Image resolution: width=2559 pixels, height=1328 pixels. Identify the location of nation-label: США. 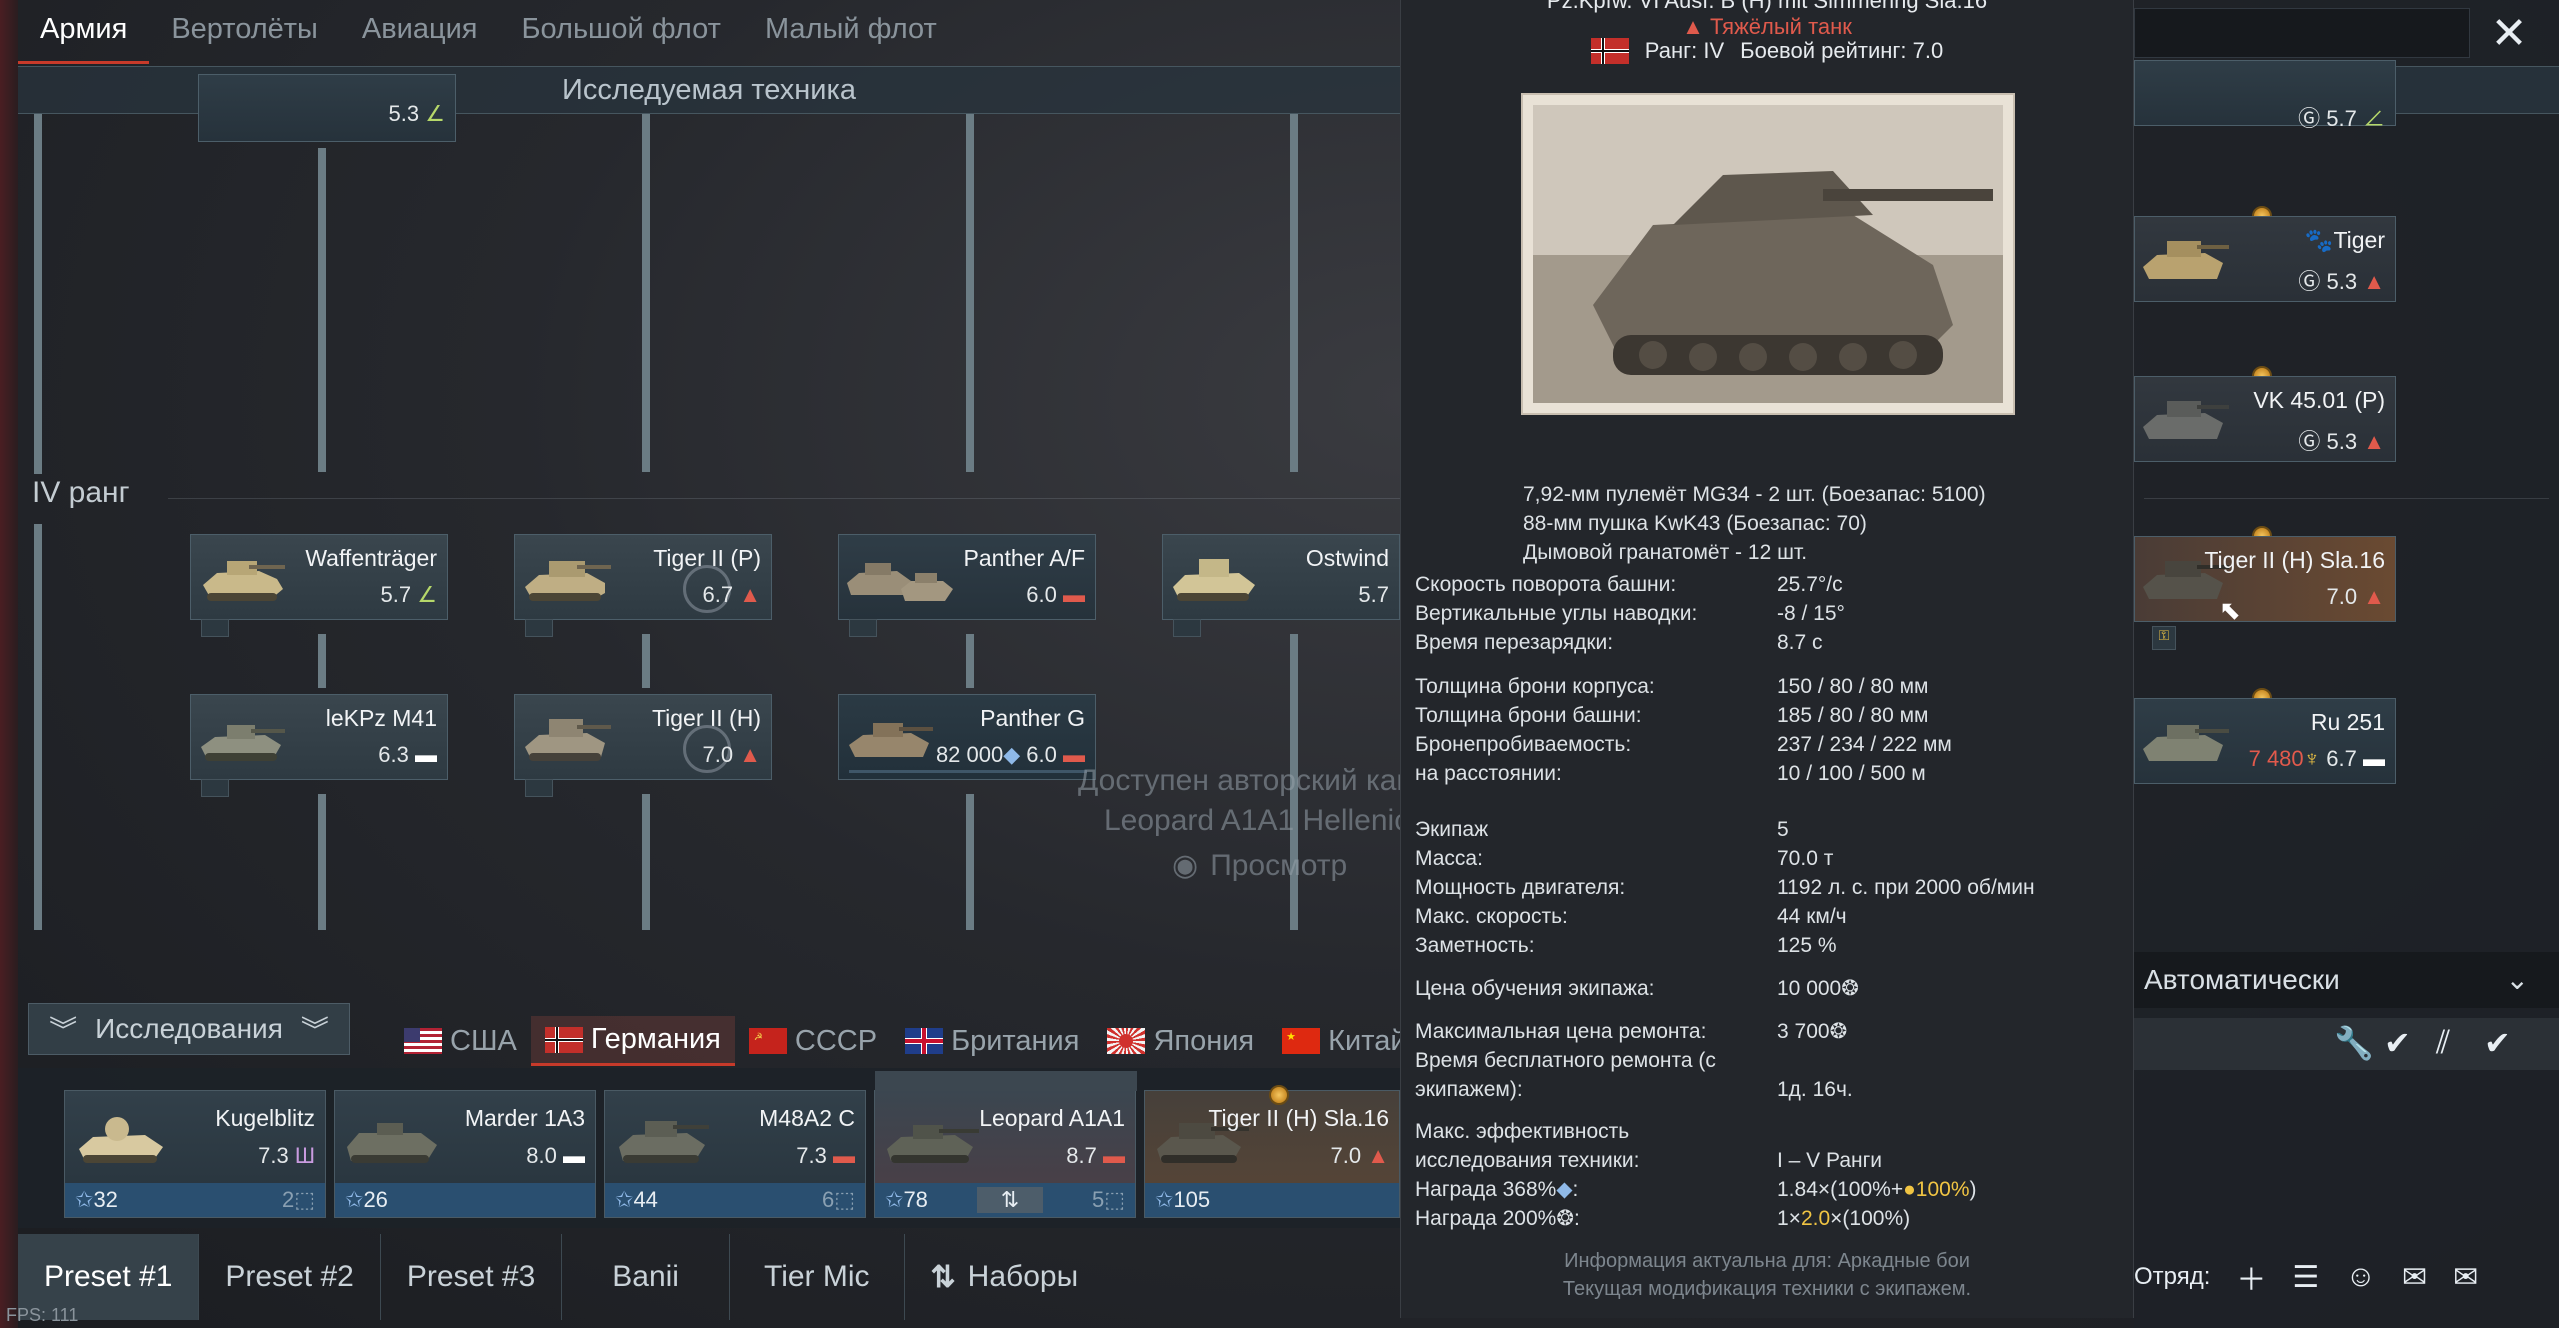
(483, 1040).